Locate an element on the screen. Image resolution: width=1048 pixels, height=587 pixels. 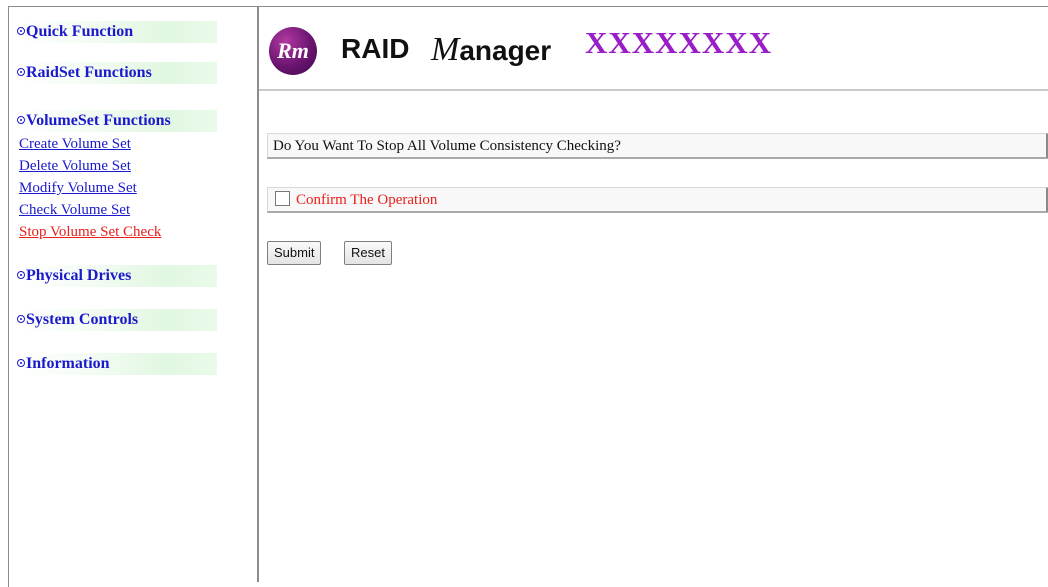
nav-section-volumeset-functions: VolumeSet Functions is located at coordinates (117, 121).